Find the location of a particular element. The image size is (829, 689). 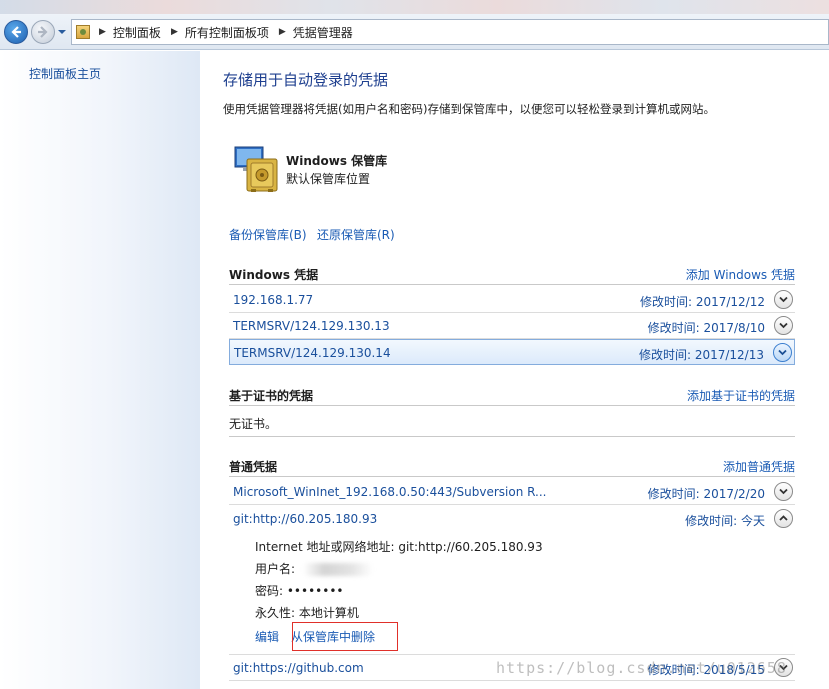

credential-username: 用户名: is located at coordinates (314, 568).